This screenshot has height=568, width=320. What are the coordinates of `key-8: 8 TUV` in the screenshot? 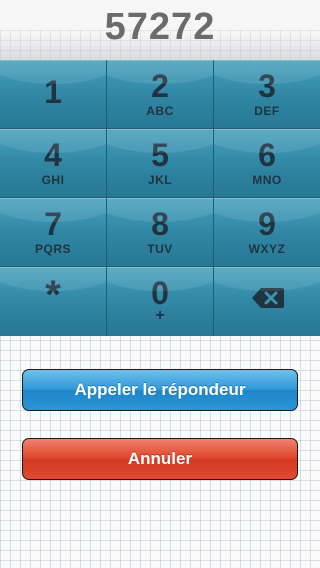 It's located at (160, 232).